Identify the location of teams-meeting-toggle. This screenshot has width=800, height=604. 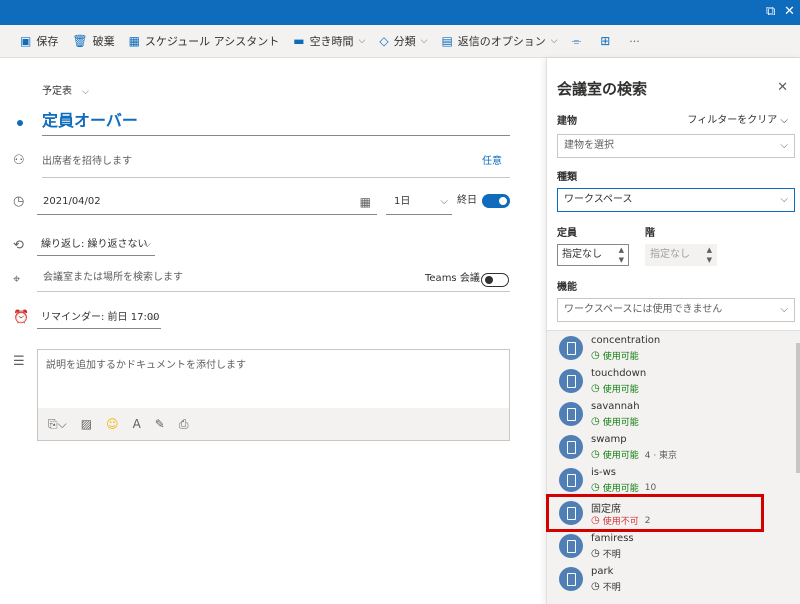
(495, 280).